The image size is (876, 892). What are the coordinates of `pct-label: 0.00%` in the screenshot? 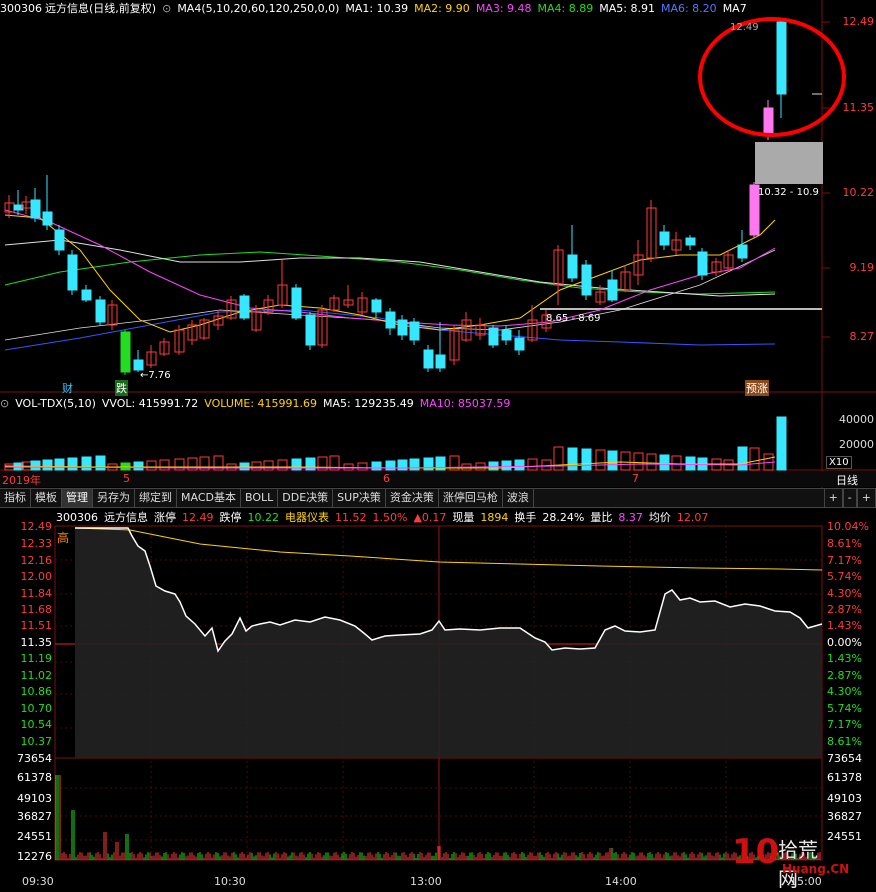 It's located at (844, 642).